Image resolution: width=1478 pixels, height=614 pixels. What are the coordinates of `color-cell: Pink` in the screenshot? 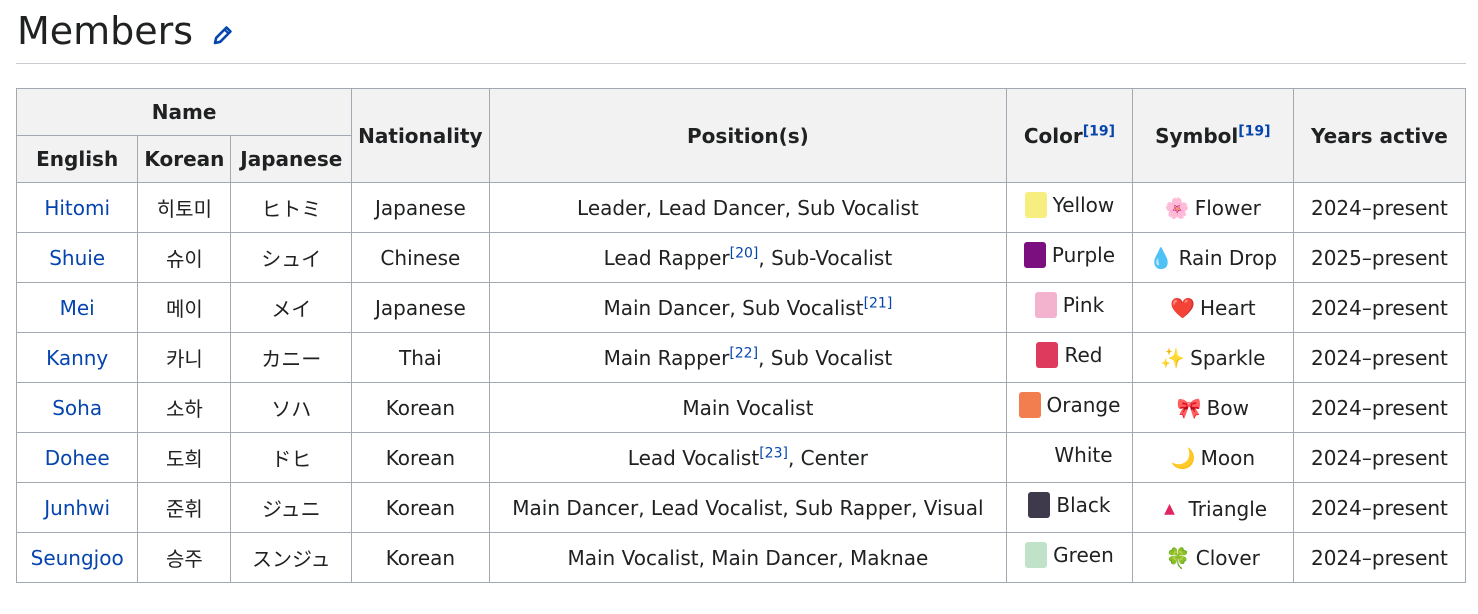 It's located at (1069, 307).